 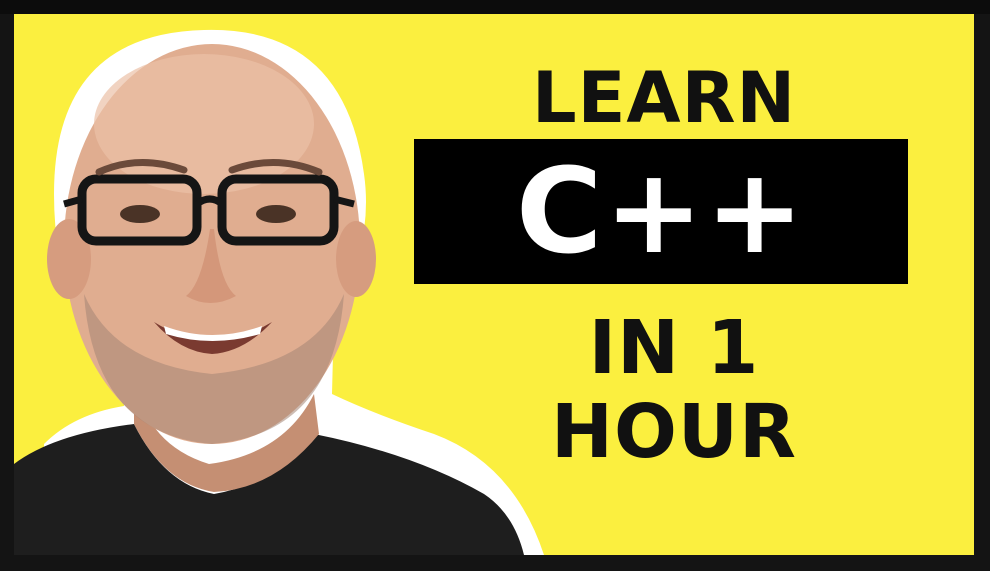 What do you see at coordinates (674, 390) in the screenshot?
I see `title-in-1-hour: IN 1 HOUR` at bounding box center [674, 390].